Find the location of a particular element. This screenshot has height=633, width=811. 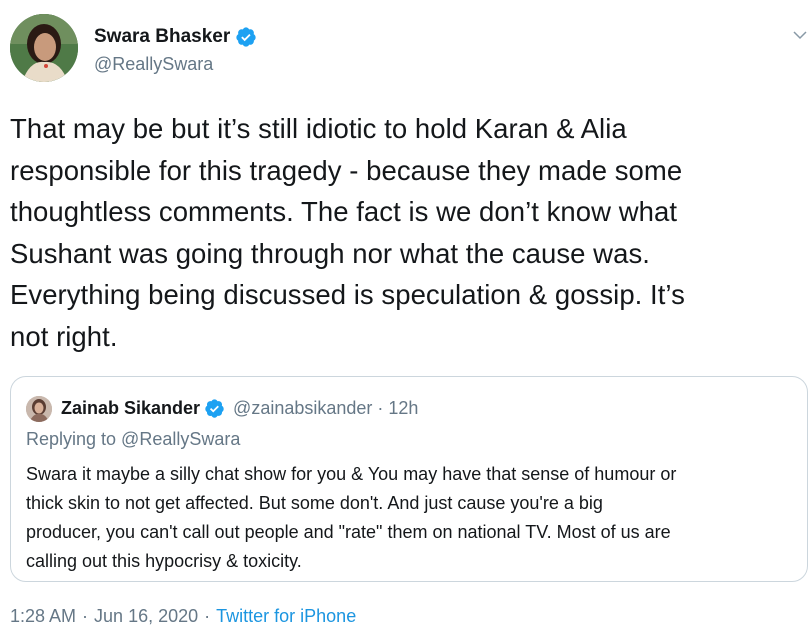

author-handle: @ReallySwara is located at coordinates (175, 64).